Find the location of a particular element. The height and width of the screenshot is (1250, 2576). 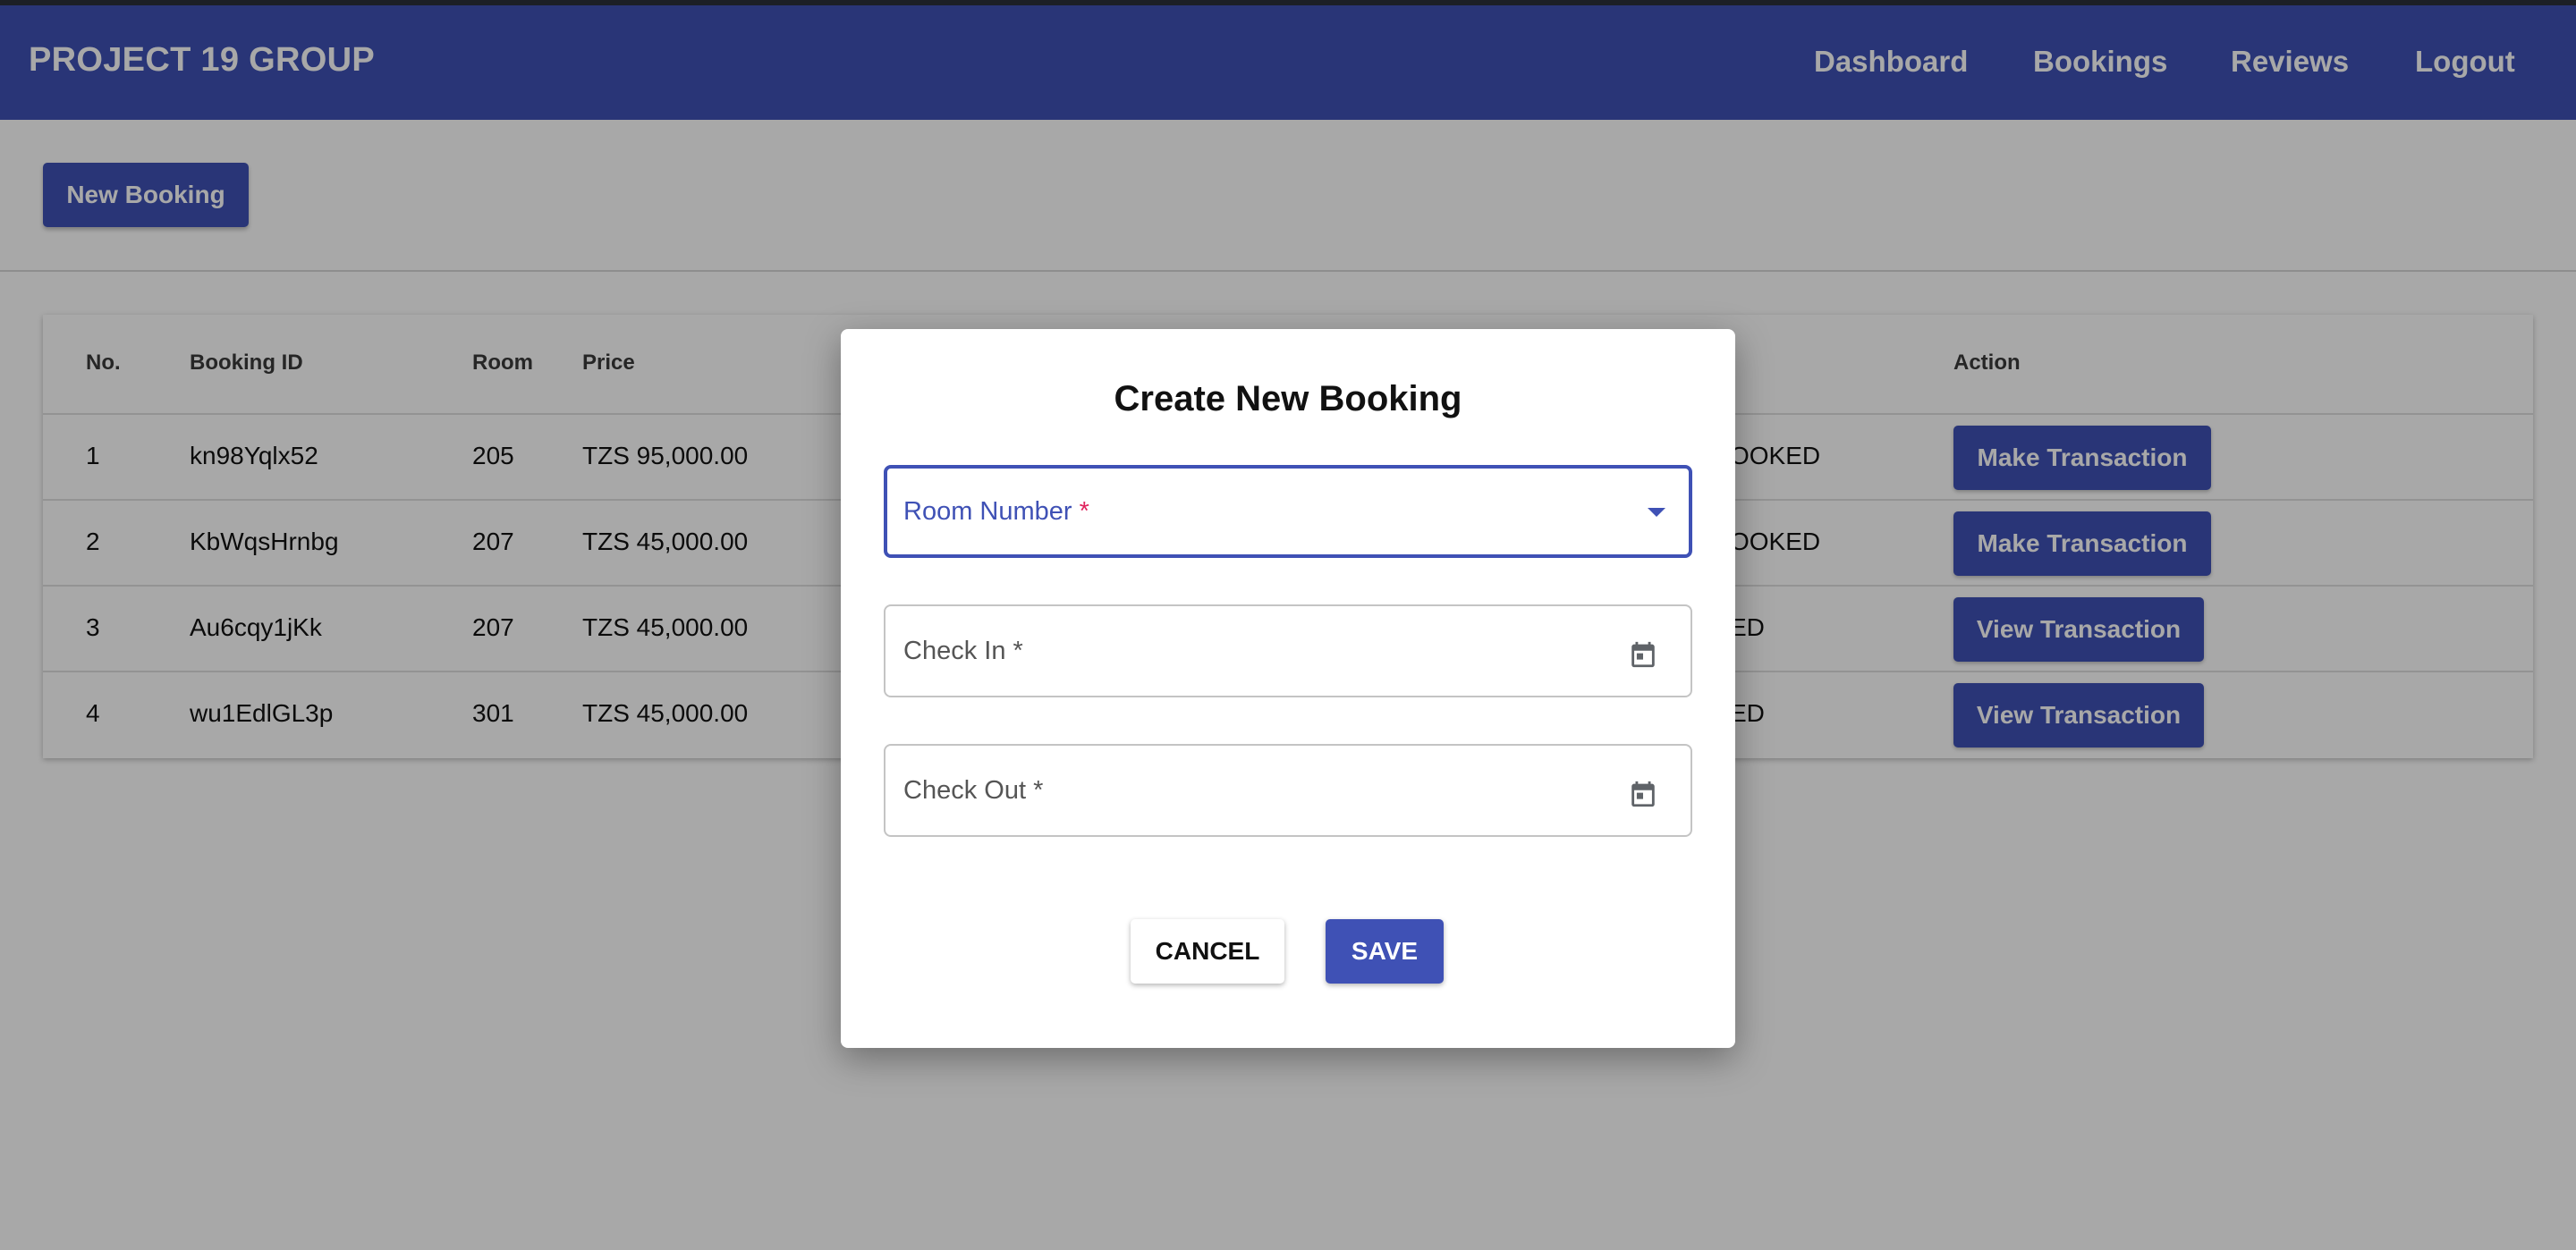

save-button: SAVE is located at coordinates (1385, 951).